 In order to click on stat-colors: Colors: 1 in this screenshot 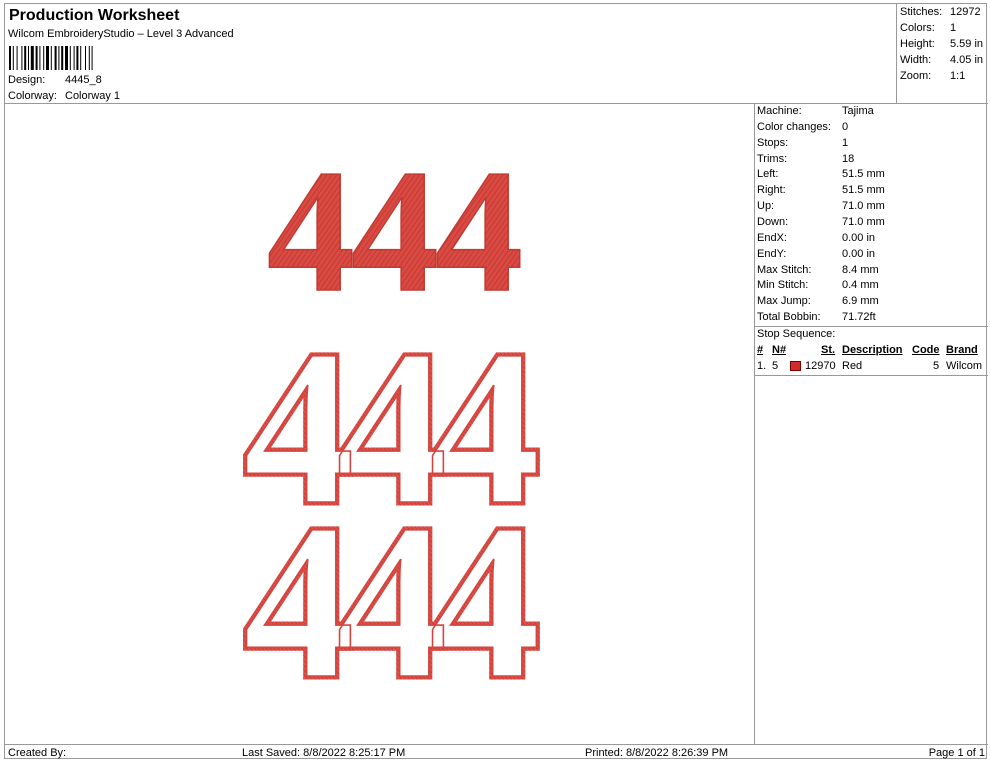, I will do `click(928, 28)`.